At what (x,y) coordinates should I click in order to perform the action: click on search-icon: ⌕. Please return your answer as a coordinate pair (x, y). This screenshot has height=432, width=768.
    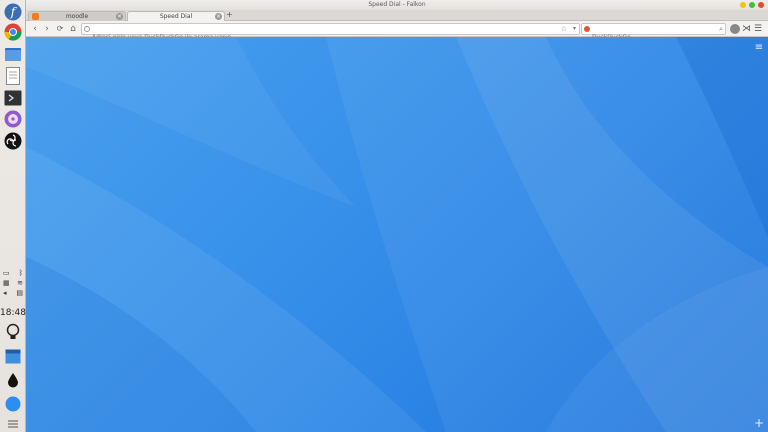
    Looking at the image, I should click on (721, 29).